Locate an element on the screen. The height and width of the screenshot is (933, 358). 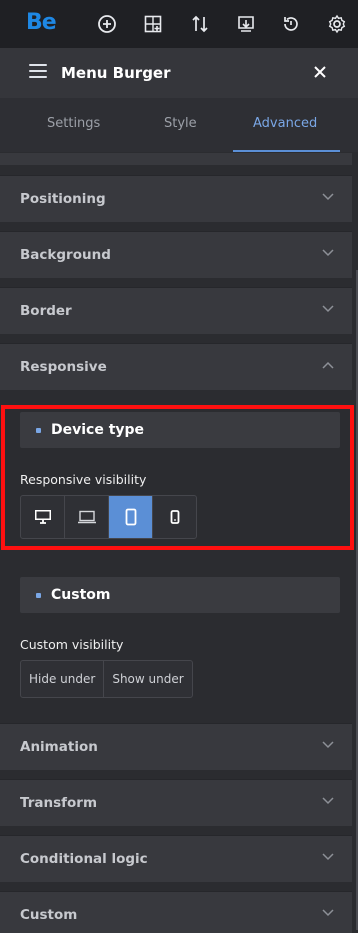
custom-visibility-group: Hide under Show under is located at coordinates (106, 679).